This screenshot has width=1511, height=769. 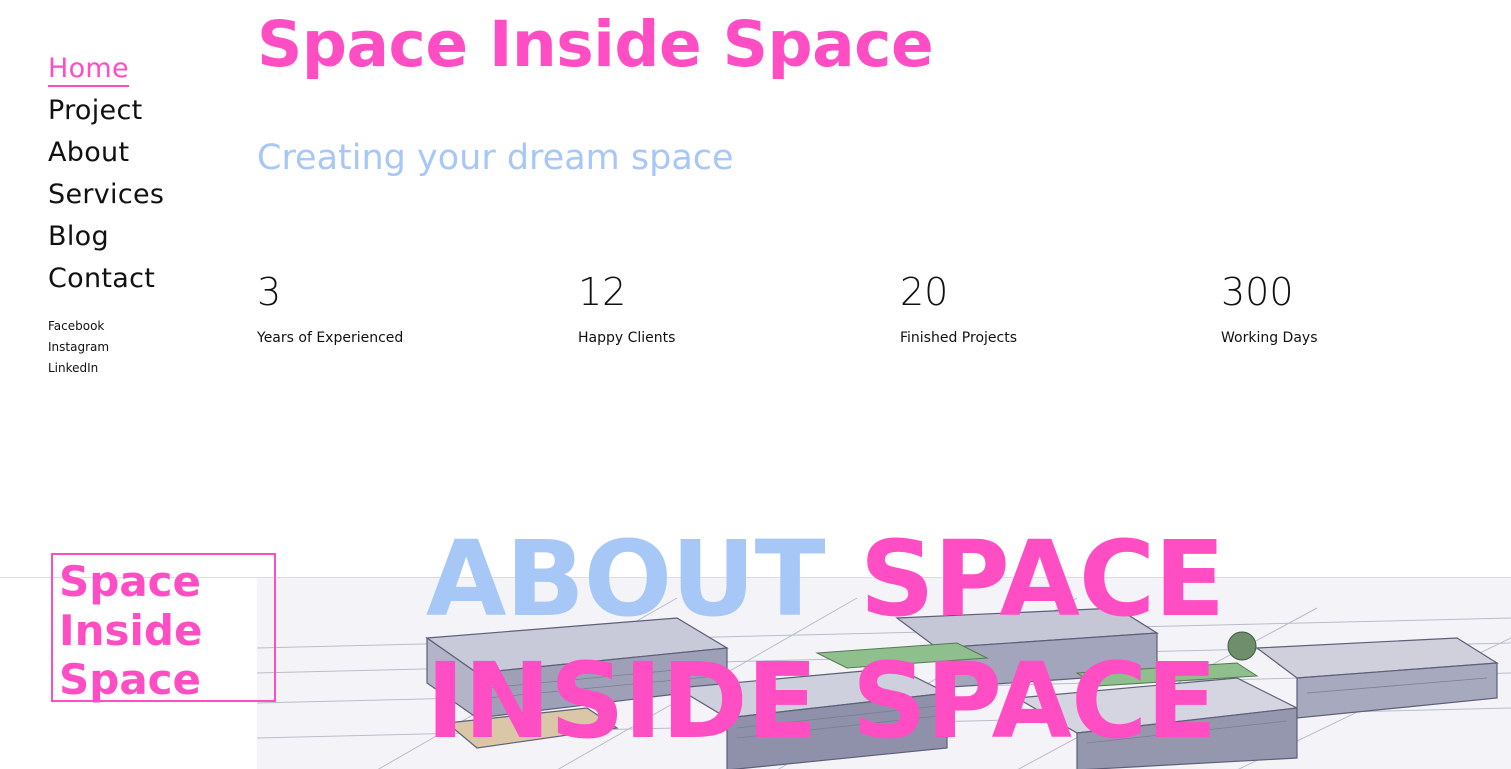 I want to click on social-link-facebook: Facebook, so click(x=148, y=326).